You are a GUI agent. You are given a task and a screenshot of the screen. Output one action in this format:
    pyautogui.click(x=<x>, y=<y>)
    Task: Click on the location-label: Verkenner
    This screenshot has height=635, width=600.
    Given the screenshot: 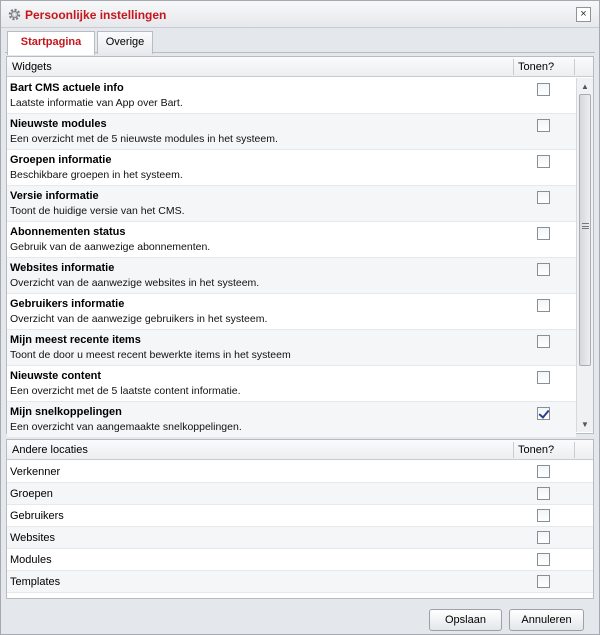 What is the action you would take?
    pyautogui.click(x=35, y=472)
    